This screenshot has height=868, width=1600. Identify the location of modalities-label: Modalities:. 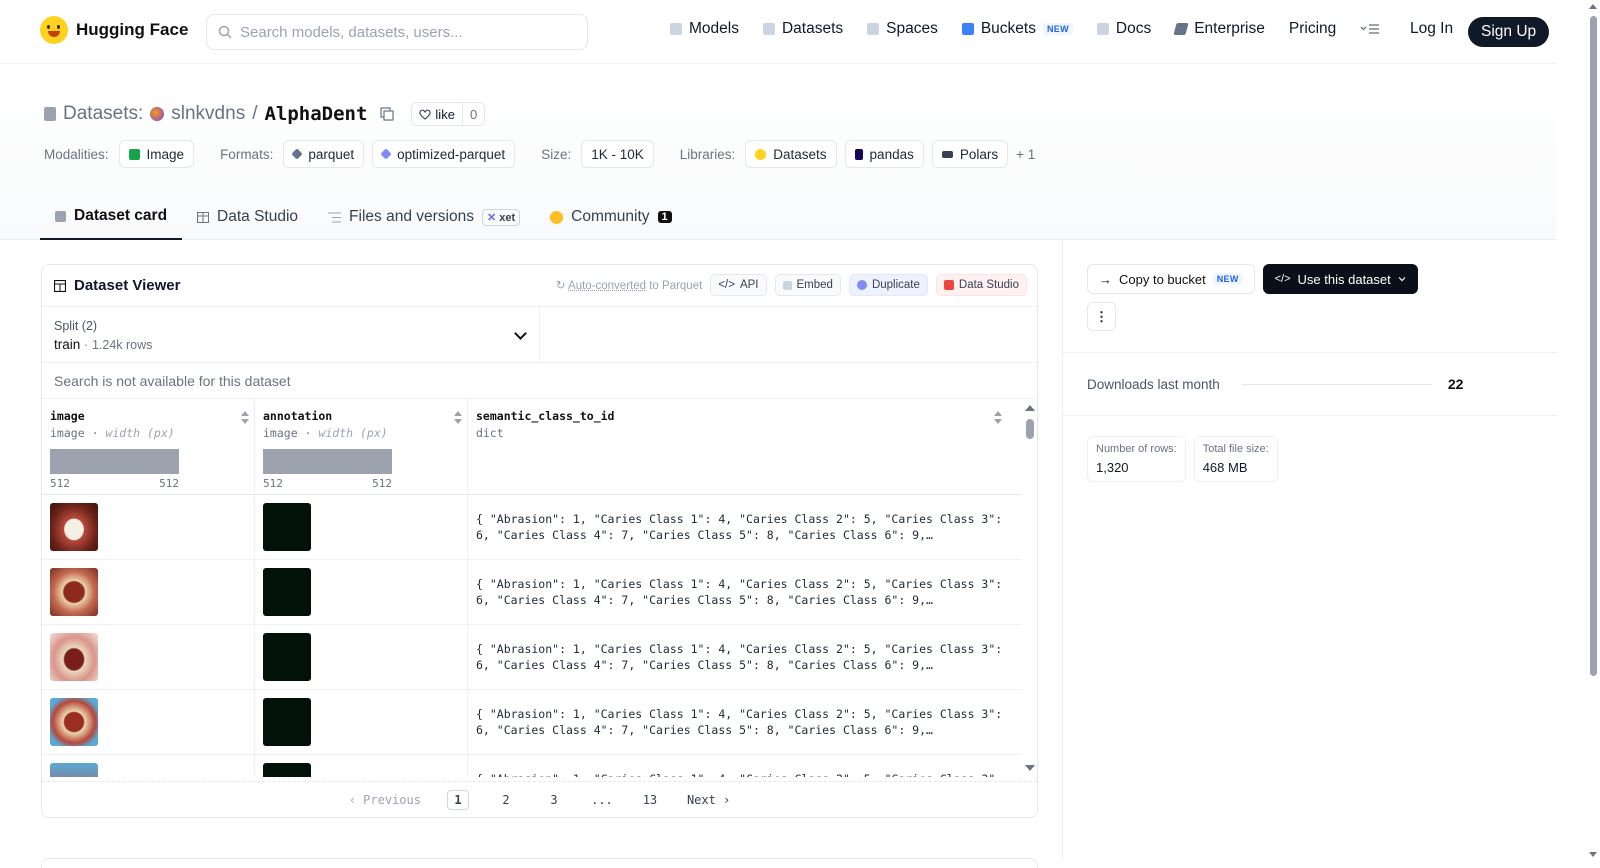
(76, 154).